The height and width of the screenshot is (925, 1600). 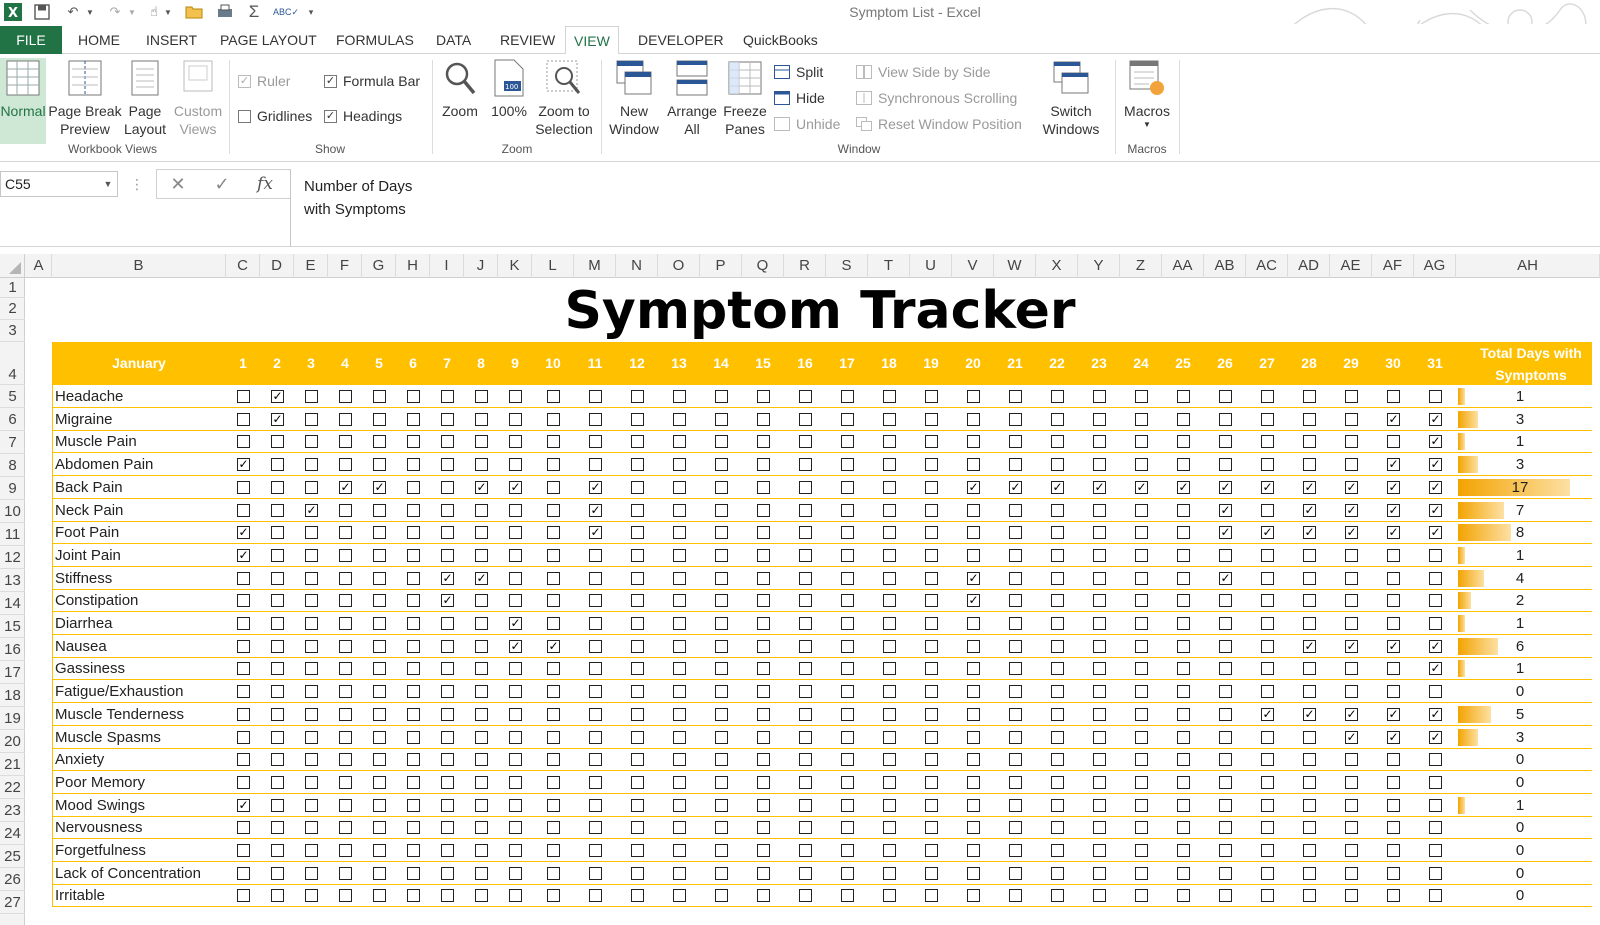 What do you see at coordinates (1147, 101) in the screenshot?
I see `macros-button: Macros ▼` at bounding box center [1147, 101].